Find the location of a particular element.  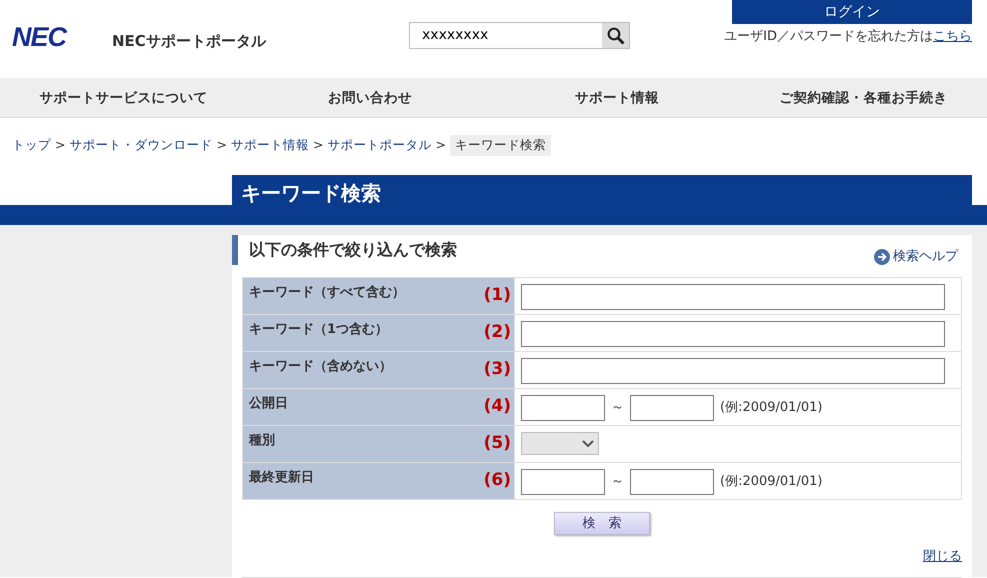

breadcrumb-link: トップ is located at coordinates (31, 145).